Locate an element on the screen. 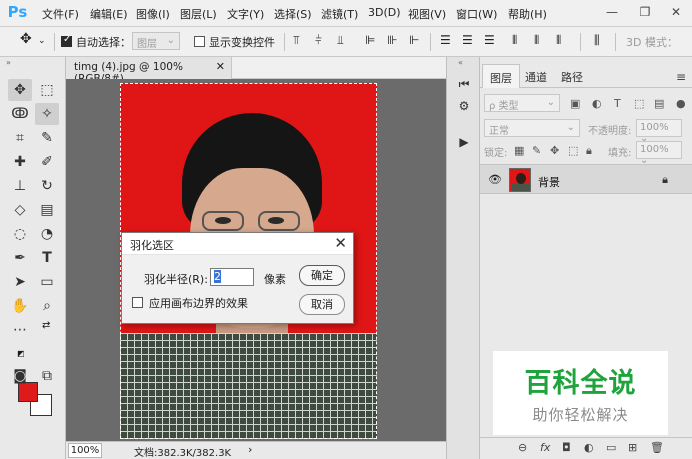 Image resolution: width=692 pixels, height=459 pixels. close-window-icon: ✕ is located at coordinates (676, 12).